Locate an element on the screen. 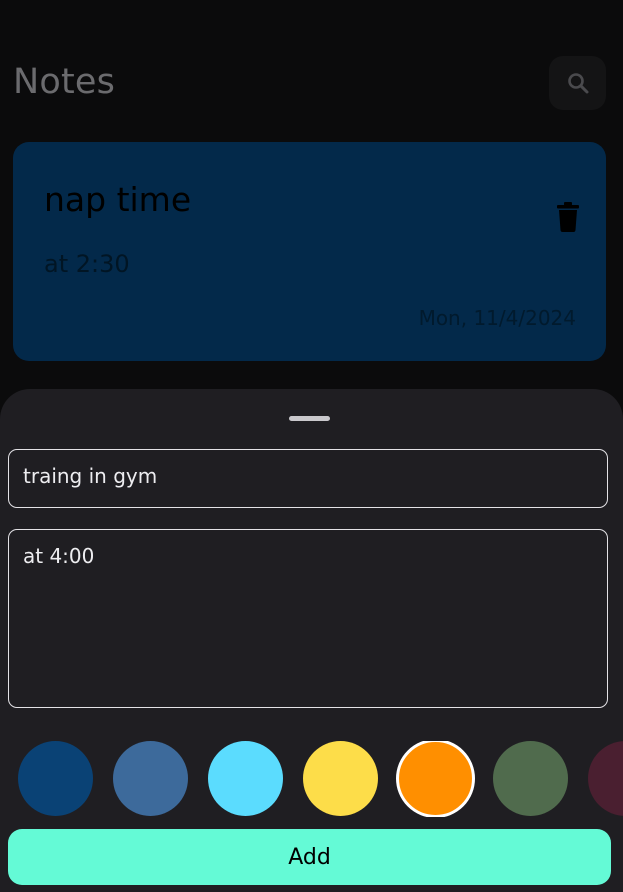 This screenshot has width=623, height=892. note-date: Mon, 11/4/2024 is located at coordinates (497, 318).